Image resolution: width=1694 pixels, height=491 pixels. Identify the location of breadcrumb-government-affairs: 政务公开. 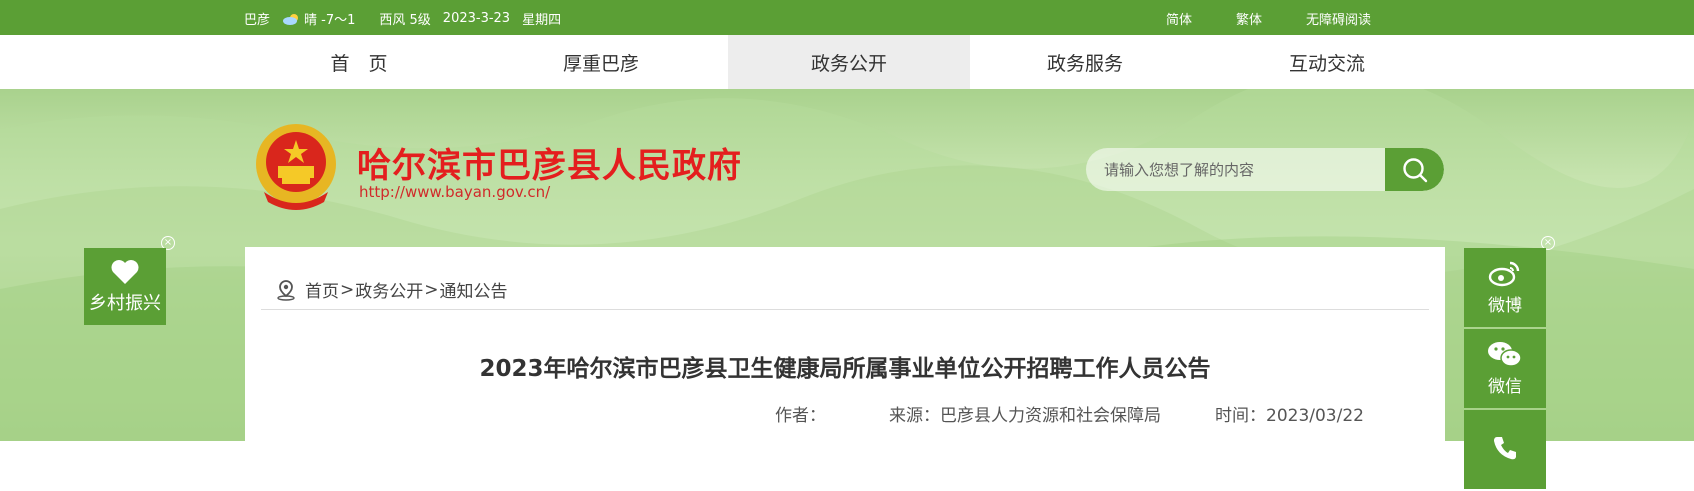
(389, 289).